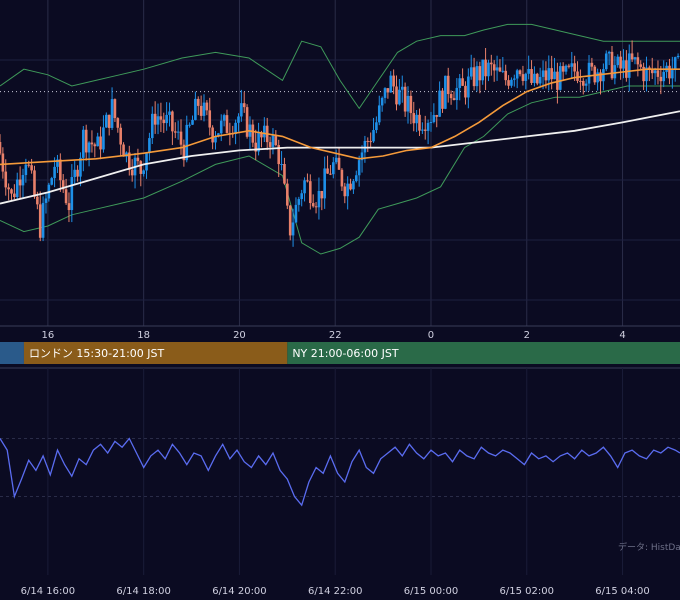 This screenshot has height=600, width=680. Describe the element at coordinates (12, 353) in the screenshot. I see `session-block` at that location.